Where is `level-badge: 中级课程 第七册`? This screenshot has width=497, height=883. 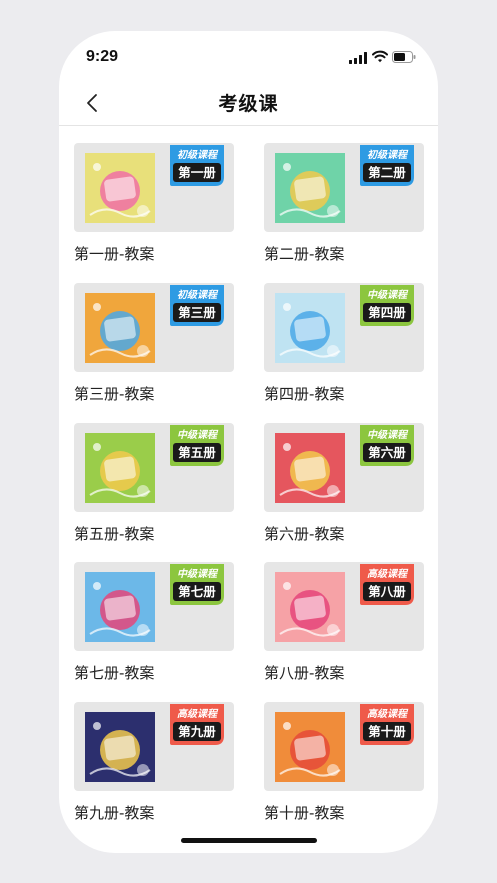 level-badge: 中级课程 第七册 is located at coordinates (197, 584).